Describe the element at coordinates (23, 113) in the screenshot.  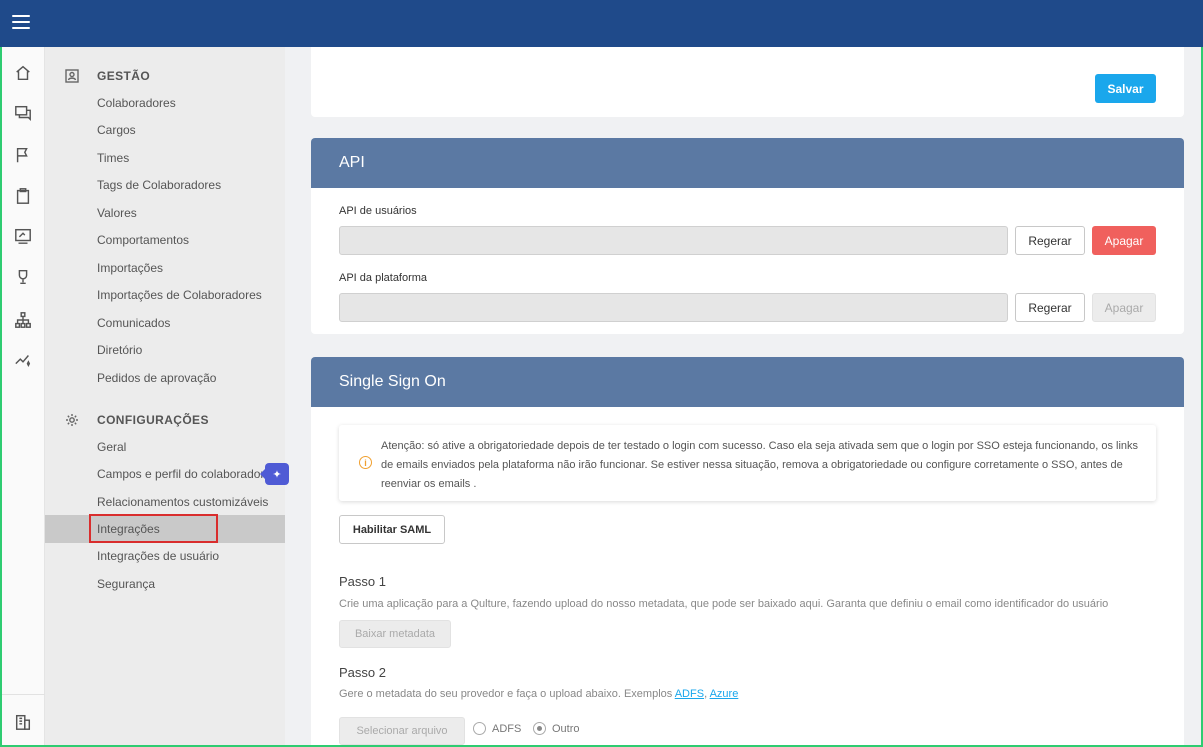
I see `chat-icon` at that location.